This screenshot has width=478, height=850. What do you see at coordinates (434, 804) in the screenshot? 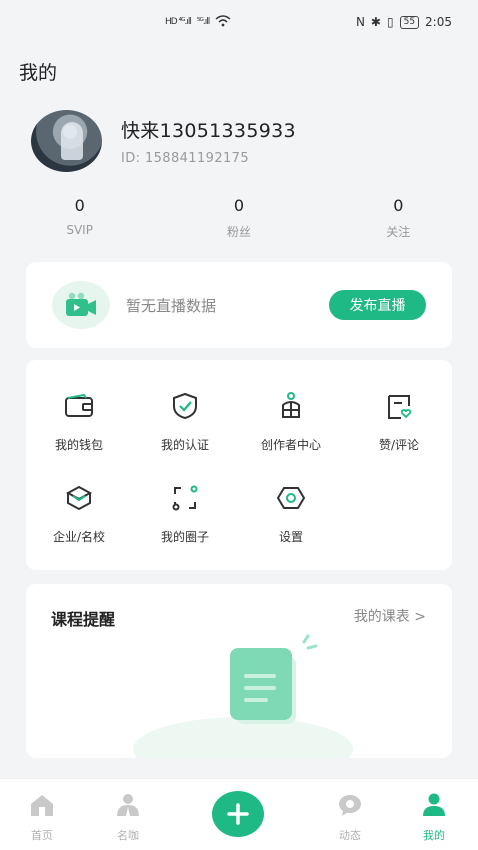
I see `user-icon` at bounding box center [434, 804].